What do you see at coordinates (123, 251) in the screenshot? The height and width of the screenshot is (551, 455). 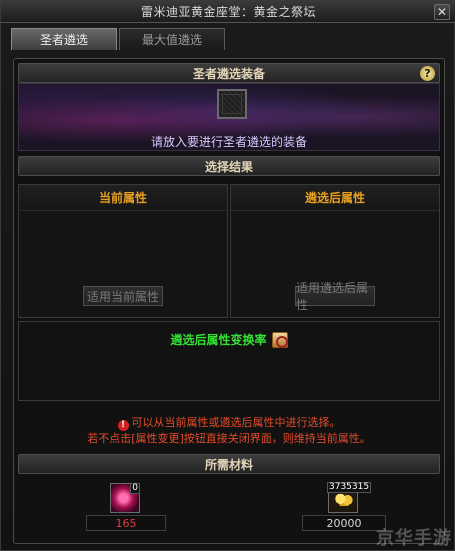 I see `current-attr-box: 当前属性 适用当前属性` at bounding box center [123, 251].